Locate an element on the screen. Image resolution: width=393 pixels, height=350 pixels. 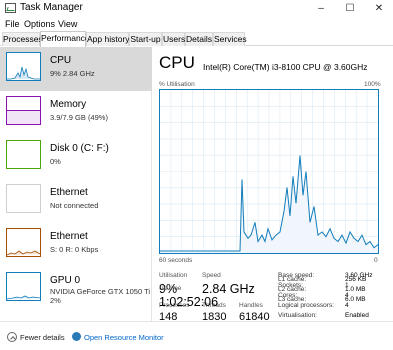
resource-monitor-icon is located at coordinates (76, 336).